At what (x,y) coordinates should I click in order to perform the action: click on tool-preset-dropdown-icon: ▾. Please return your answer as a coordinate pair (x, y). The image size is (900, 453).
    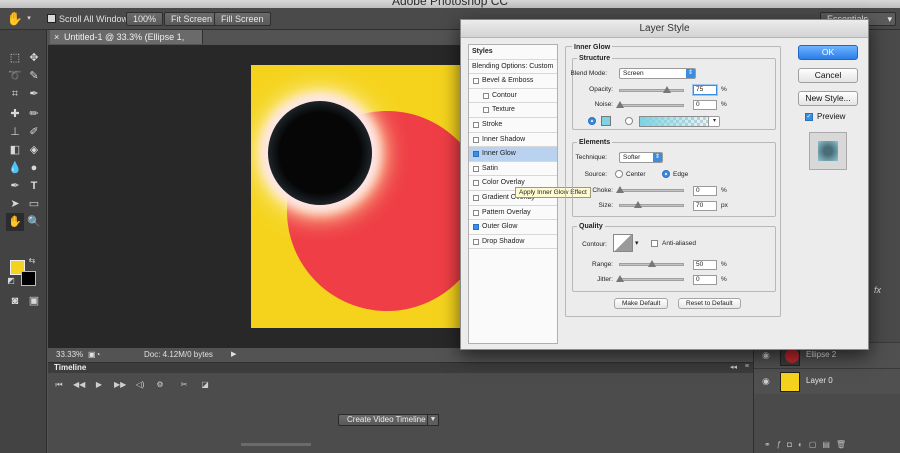
    Looking at the image, I should click on (29, 19).